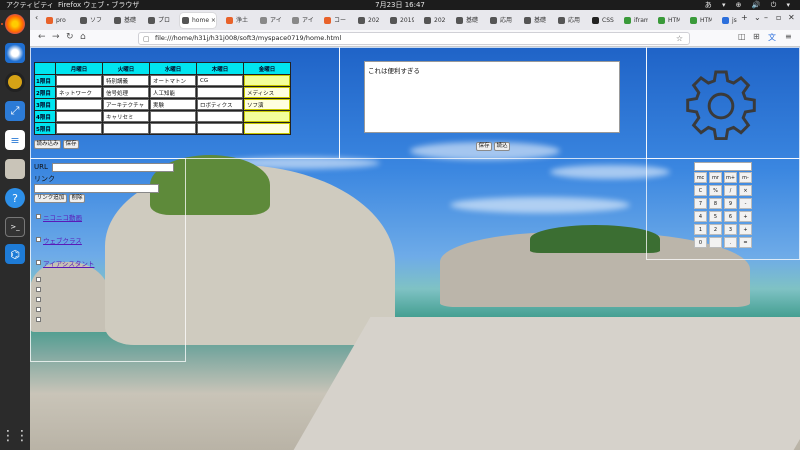  I want to click on memo-textarea: これは便利すぎる, so click(492, 97).